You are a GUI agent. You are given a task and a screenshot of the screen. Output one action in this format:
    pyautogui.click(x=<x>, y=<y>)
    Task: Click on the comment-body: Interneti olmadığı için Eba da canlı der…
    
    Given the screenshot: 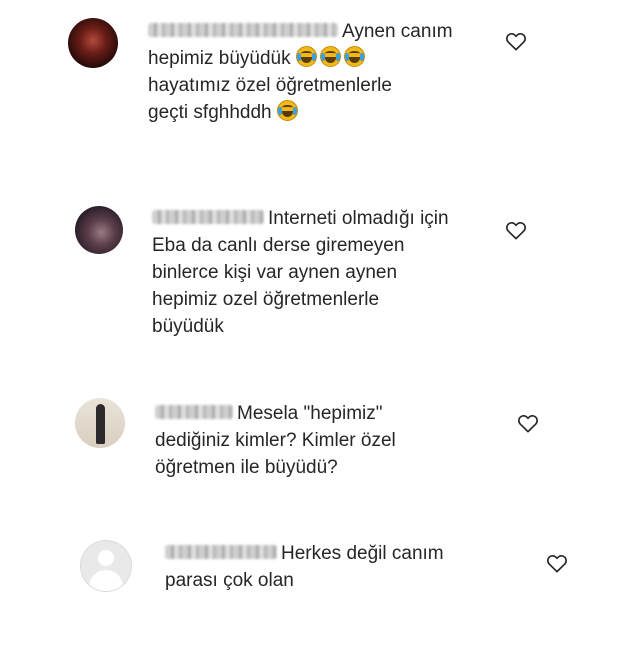 What is the action you would take?
    pyautogui.click(x=300, y=272)
    